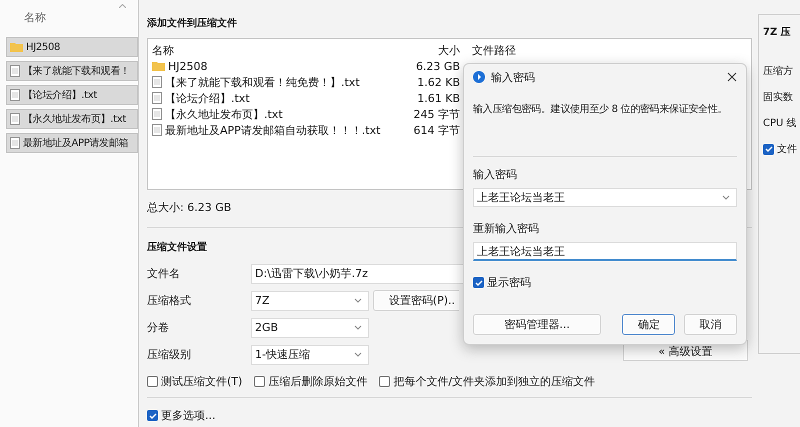 This screenshot has width=800, height=427. I want to click on file-size: 245 字节, so click(436, 114).